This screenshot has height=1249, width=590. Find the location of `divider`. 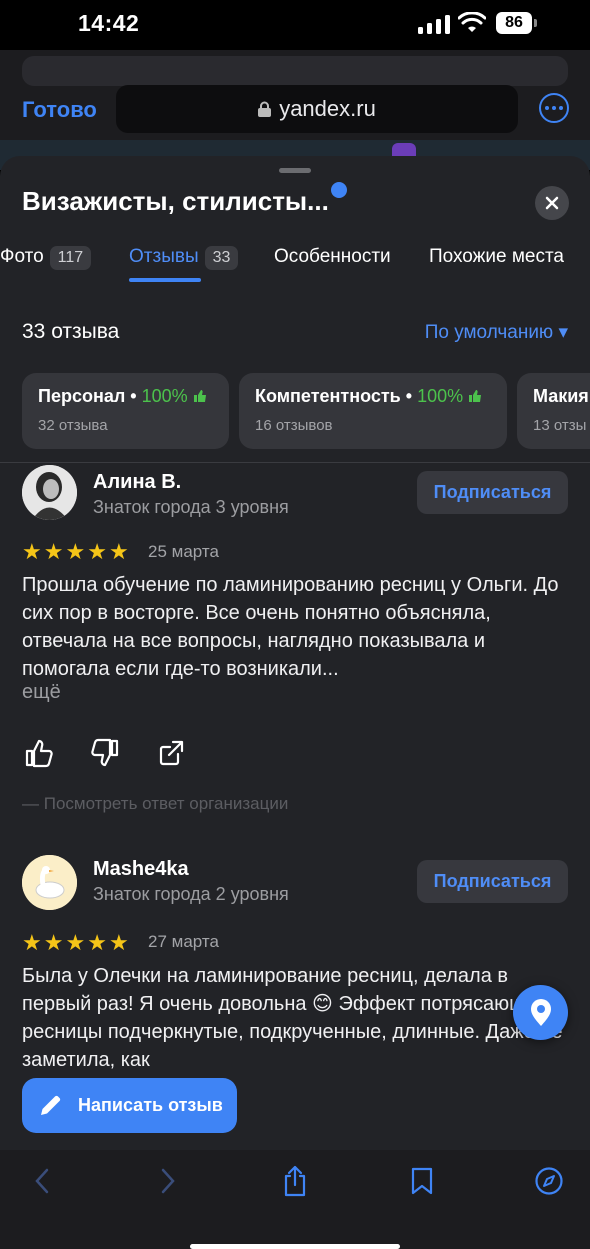

divider is located at coordinates (295, 462).